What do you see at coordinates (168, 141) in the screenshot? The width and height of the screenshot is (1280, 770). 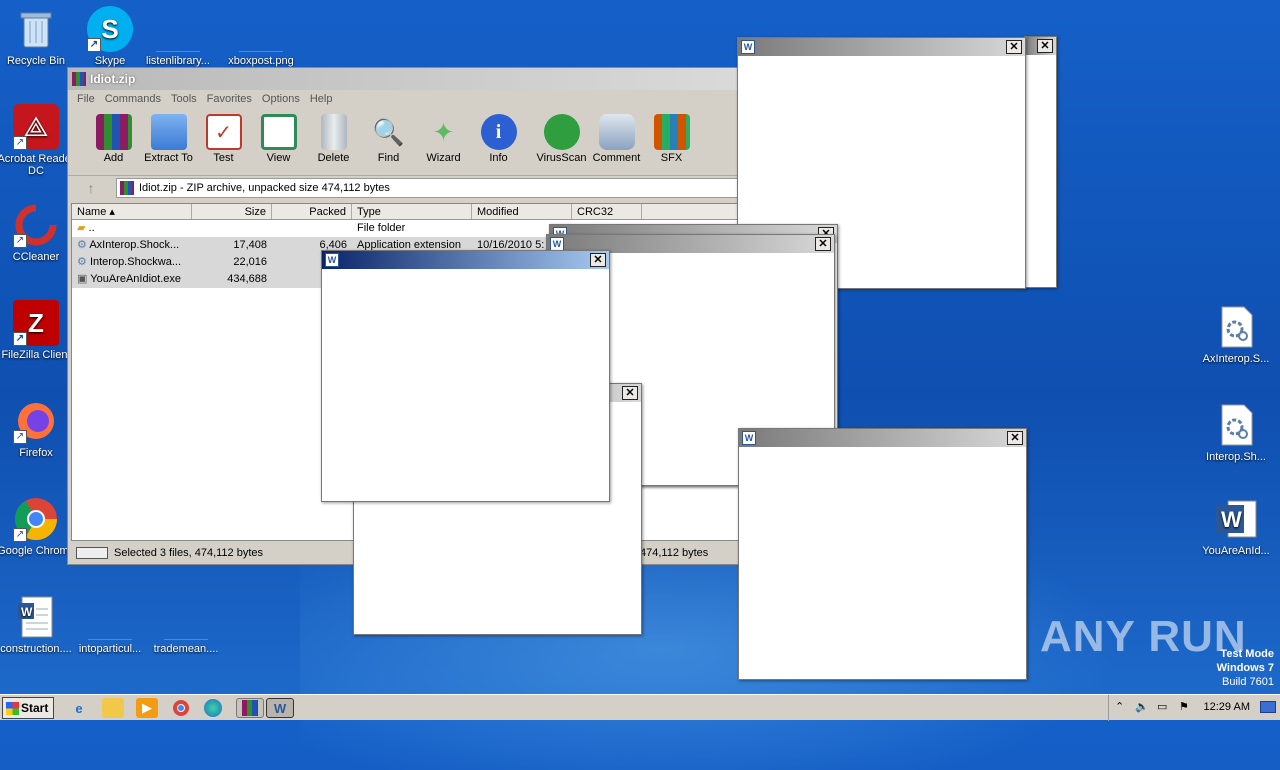 I see `extract-to-button: Extract To` at bounding box center [168, 141].